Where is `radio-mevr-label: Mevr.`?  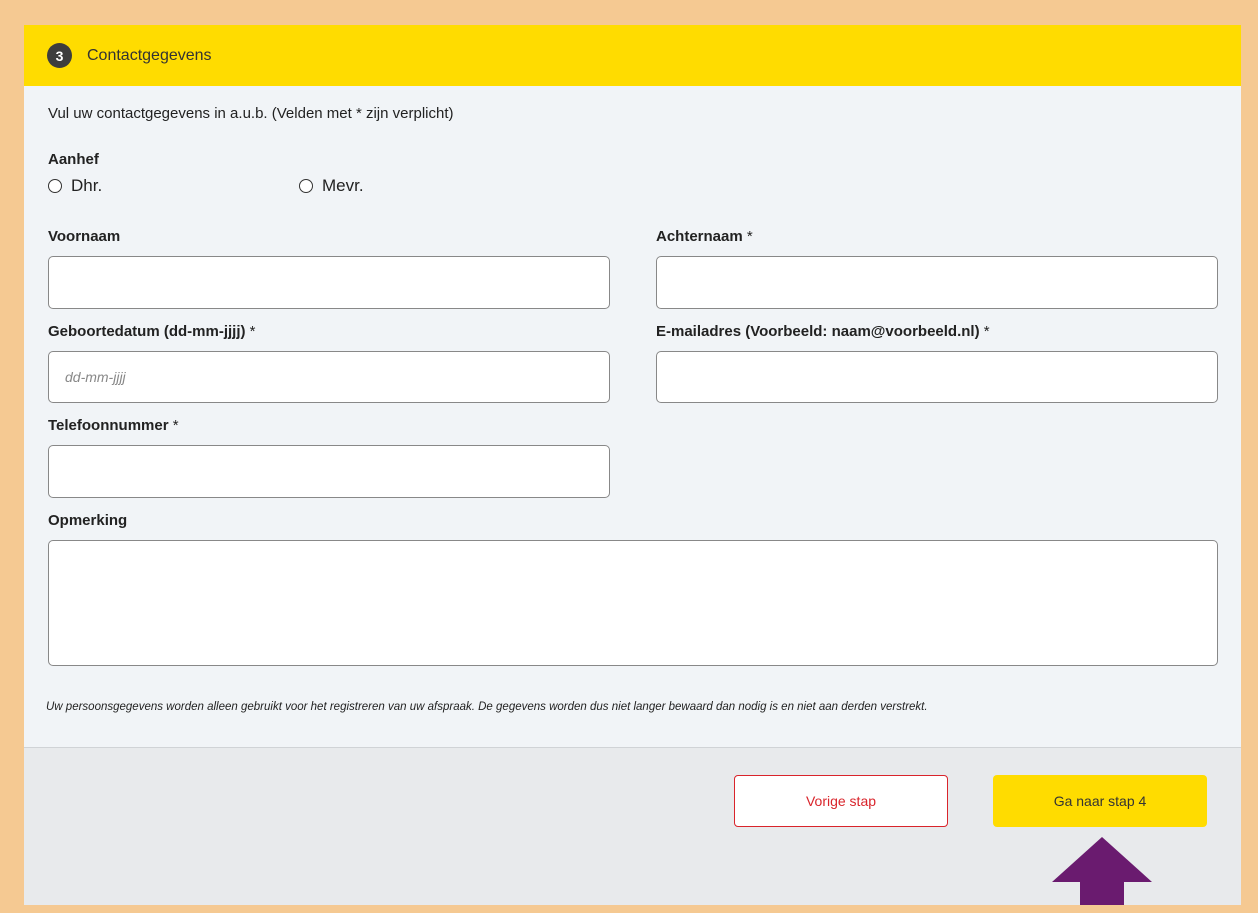 radio-mevr-label: Mevr. is located at coordinates (343, 185).